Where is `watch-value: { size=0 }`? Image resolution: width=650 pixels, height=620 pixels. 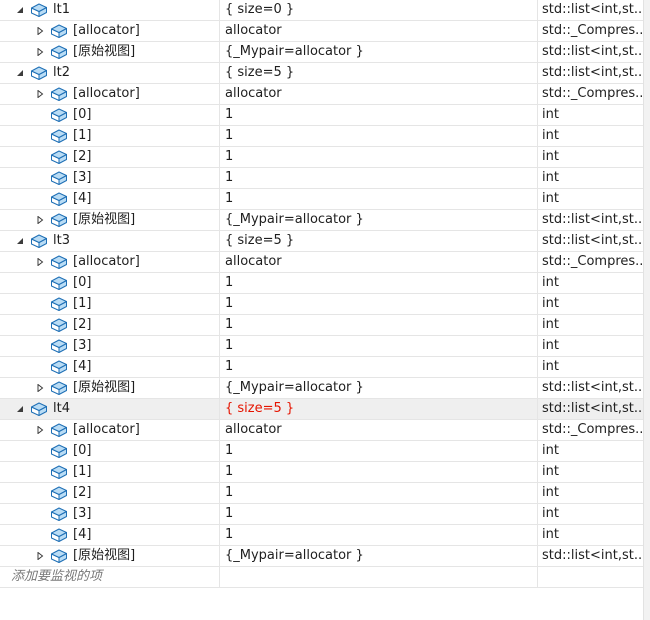 watch-value: { size=0 } is located at coordinates (379, 10).